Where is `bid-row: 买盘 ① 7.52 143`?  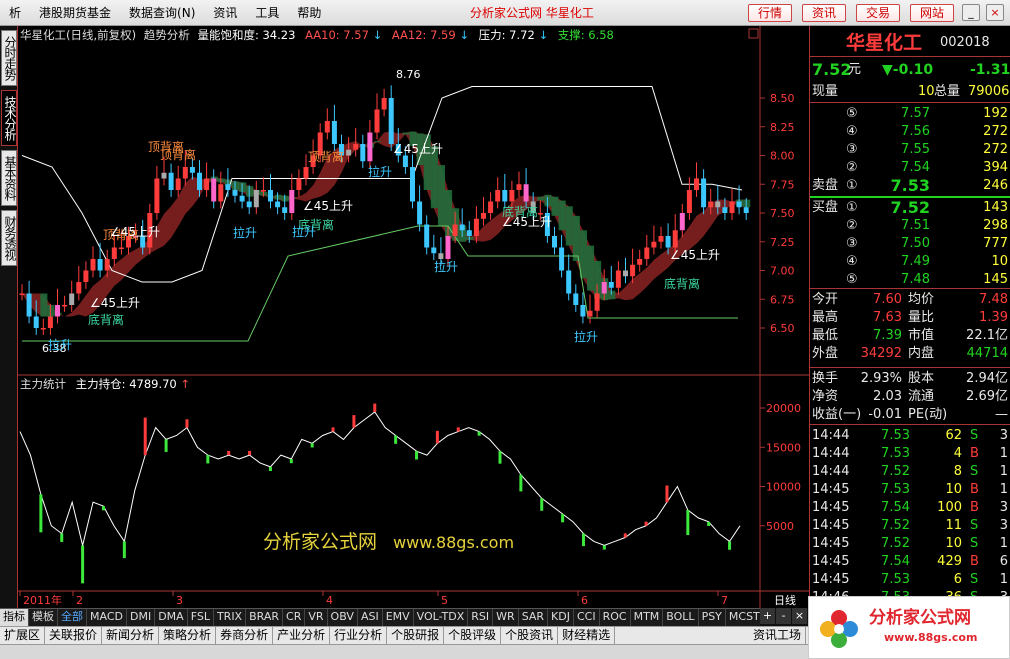
bid-row: 买盘 ① 7.52 143 is located at coordinates (910, 208).